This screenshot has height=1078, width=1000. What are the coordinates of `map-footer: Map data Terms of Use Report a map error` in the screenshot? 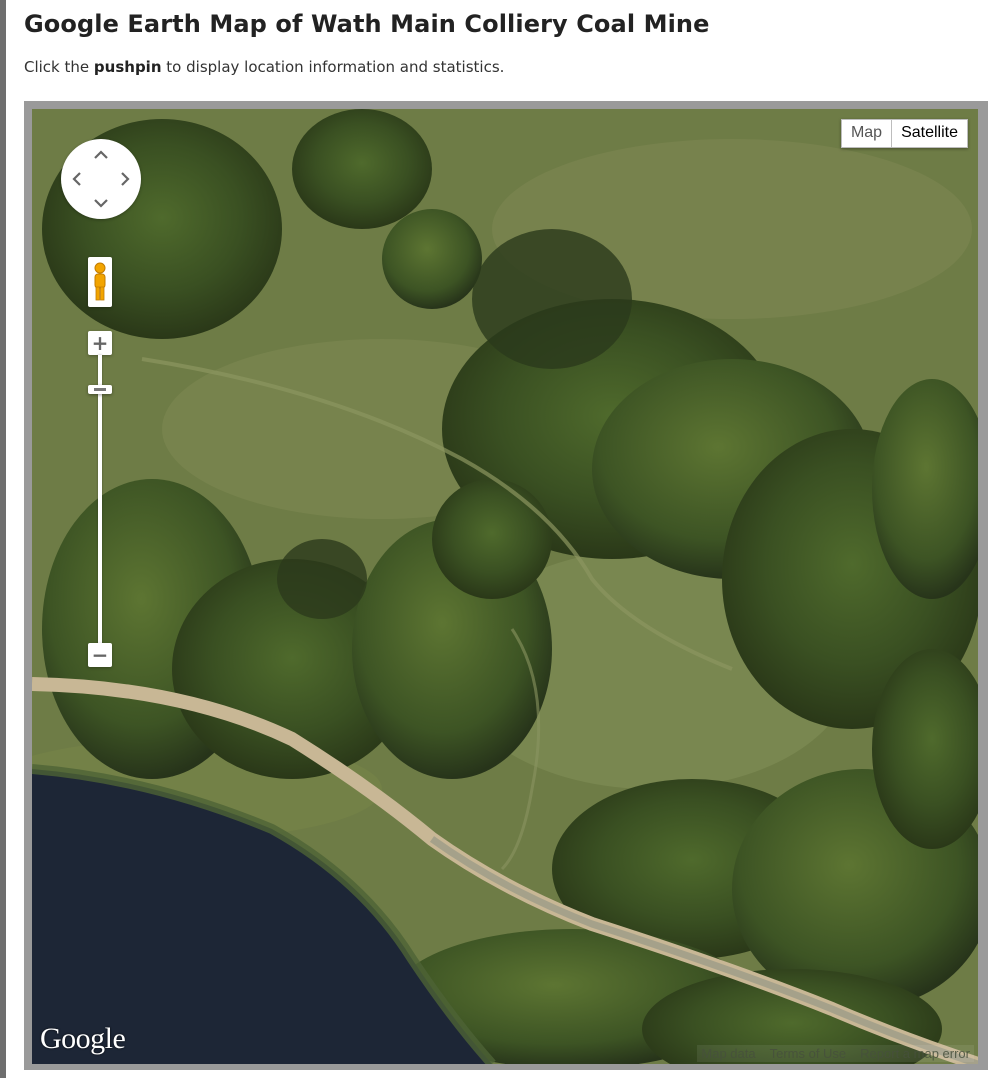 It's located at (835, 1053).